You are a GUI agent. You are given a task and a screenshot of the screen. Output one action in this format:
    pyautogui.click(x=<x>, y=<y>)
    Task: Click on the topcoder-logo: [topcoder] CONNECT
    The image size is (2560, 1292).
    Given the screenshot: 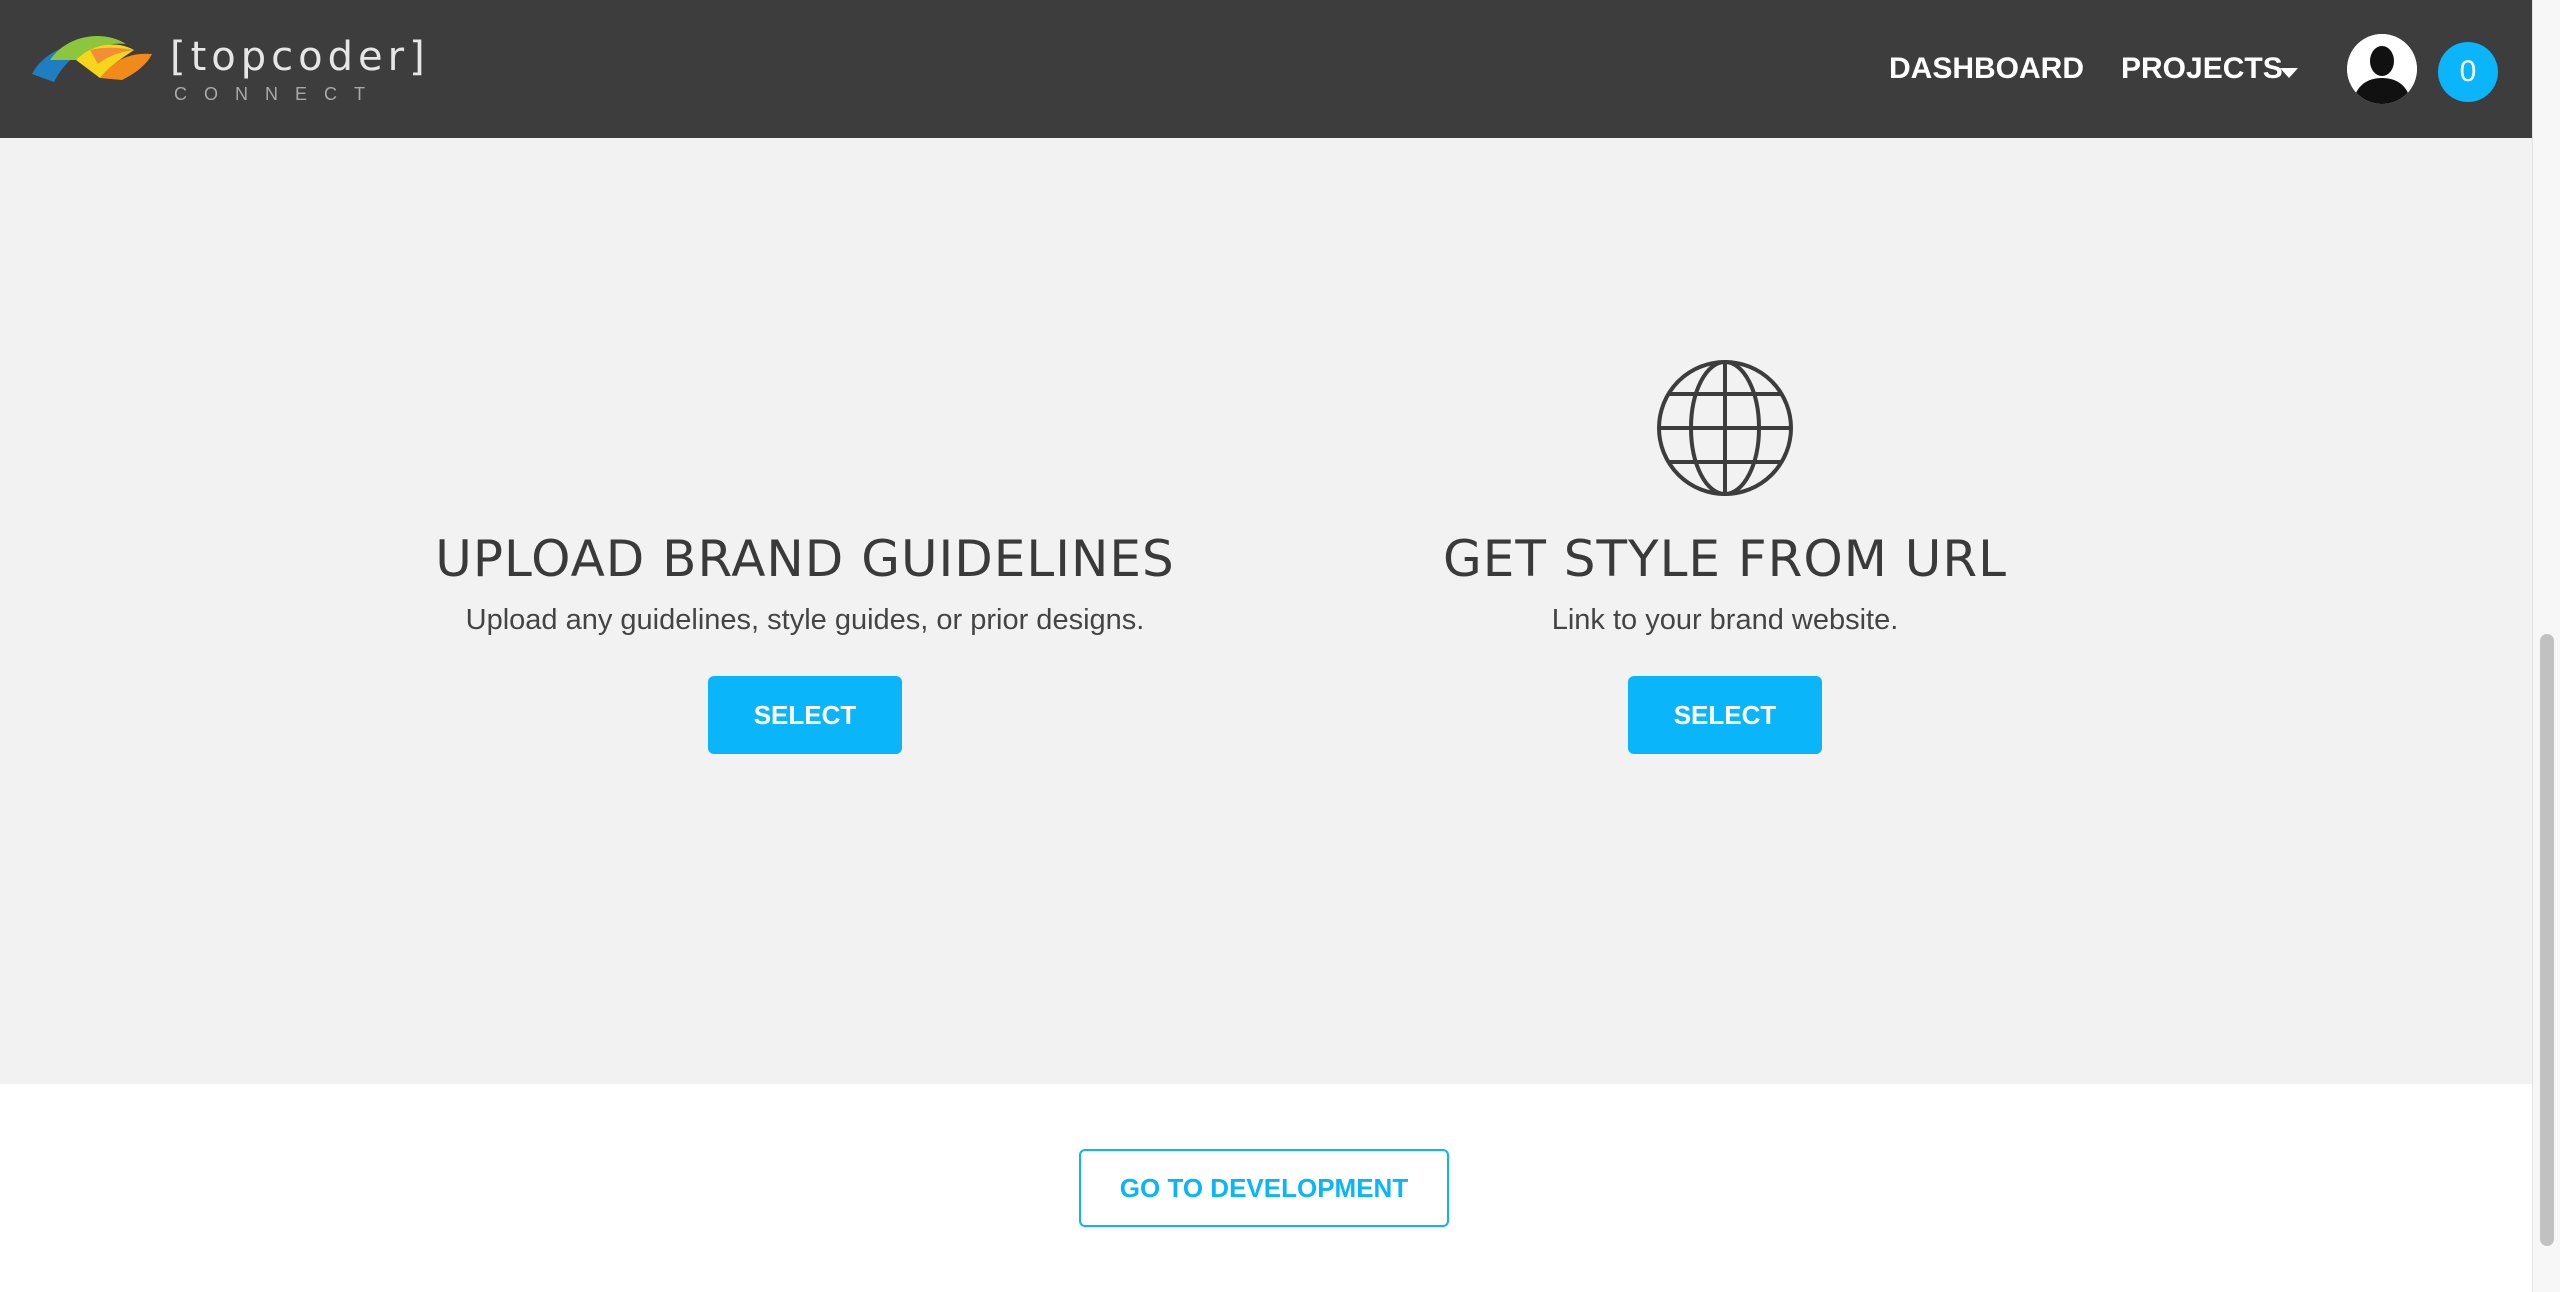 What is the action you would take?
    pyautogui.click(x=227, y=70)
    